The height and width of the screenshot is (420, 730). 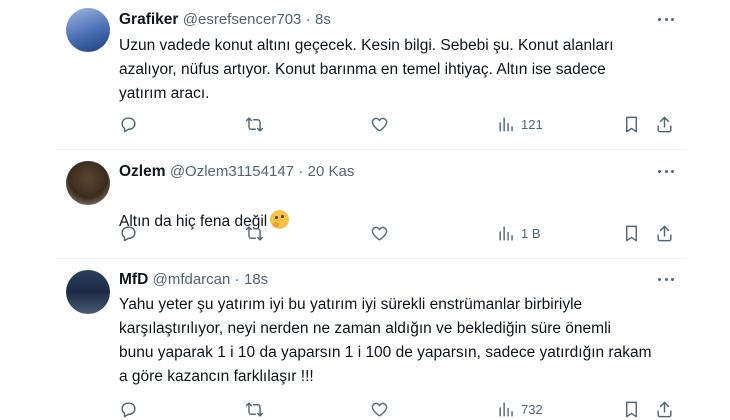 I want to click on views-count: 732, so click(x=532, y=409).